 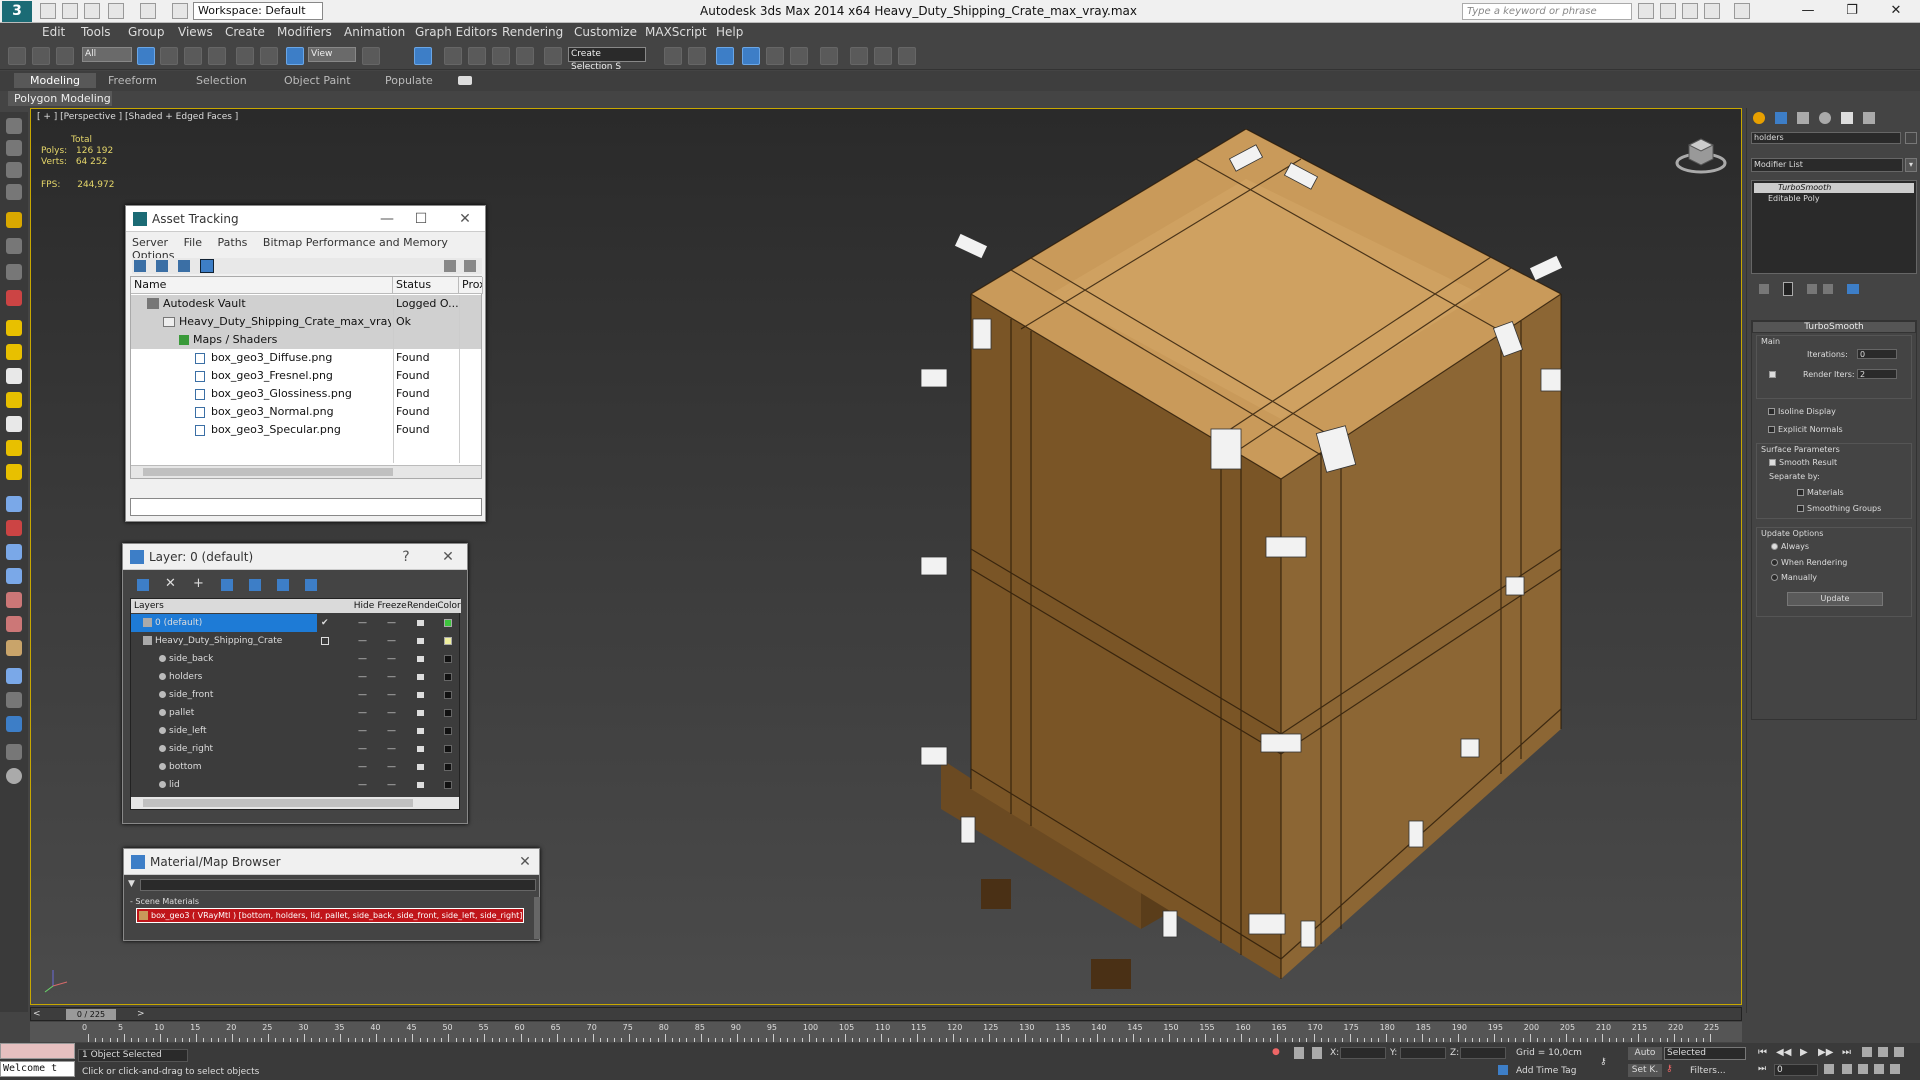 What do you see at coordinates (207, 266) in the screenshot?
I see `table-view-icon` at bounding box center [207, 266].